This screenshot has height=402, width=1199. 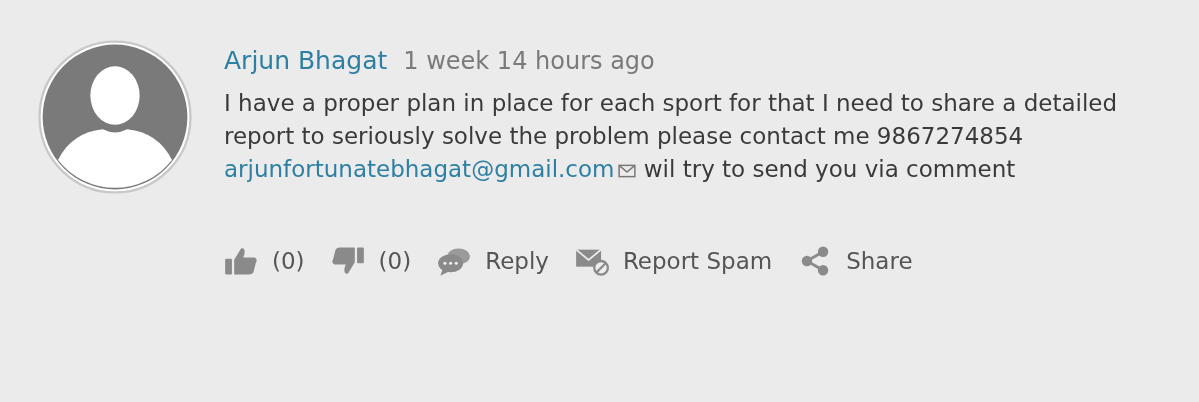 I want to click on reply-button: Reply, so click(x=493, y=261).